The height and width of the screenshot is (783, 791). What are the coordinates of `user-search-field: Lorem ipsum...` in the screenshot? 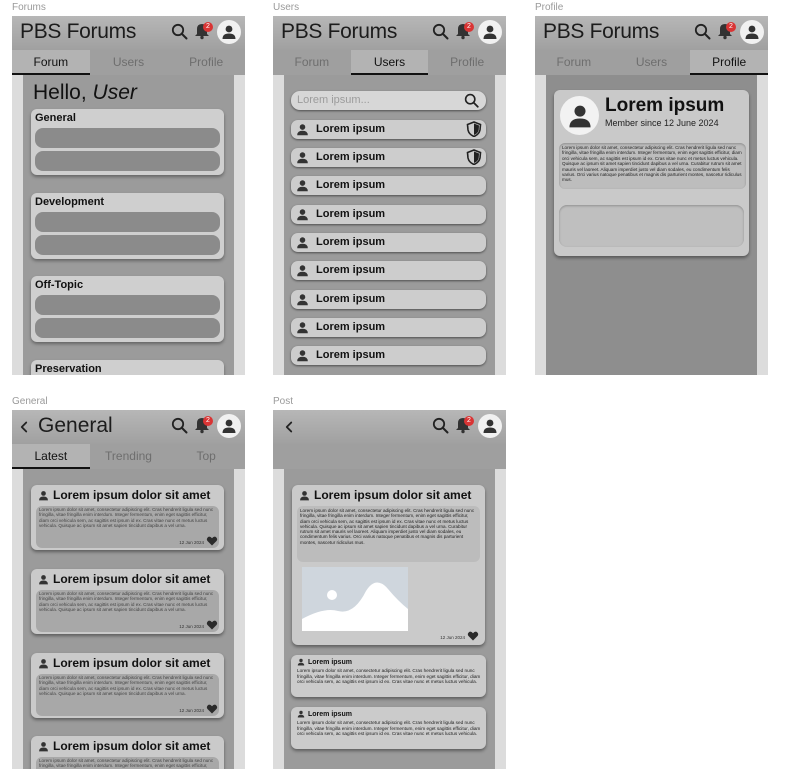 It's located at (388, 100).